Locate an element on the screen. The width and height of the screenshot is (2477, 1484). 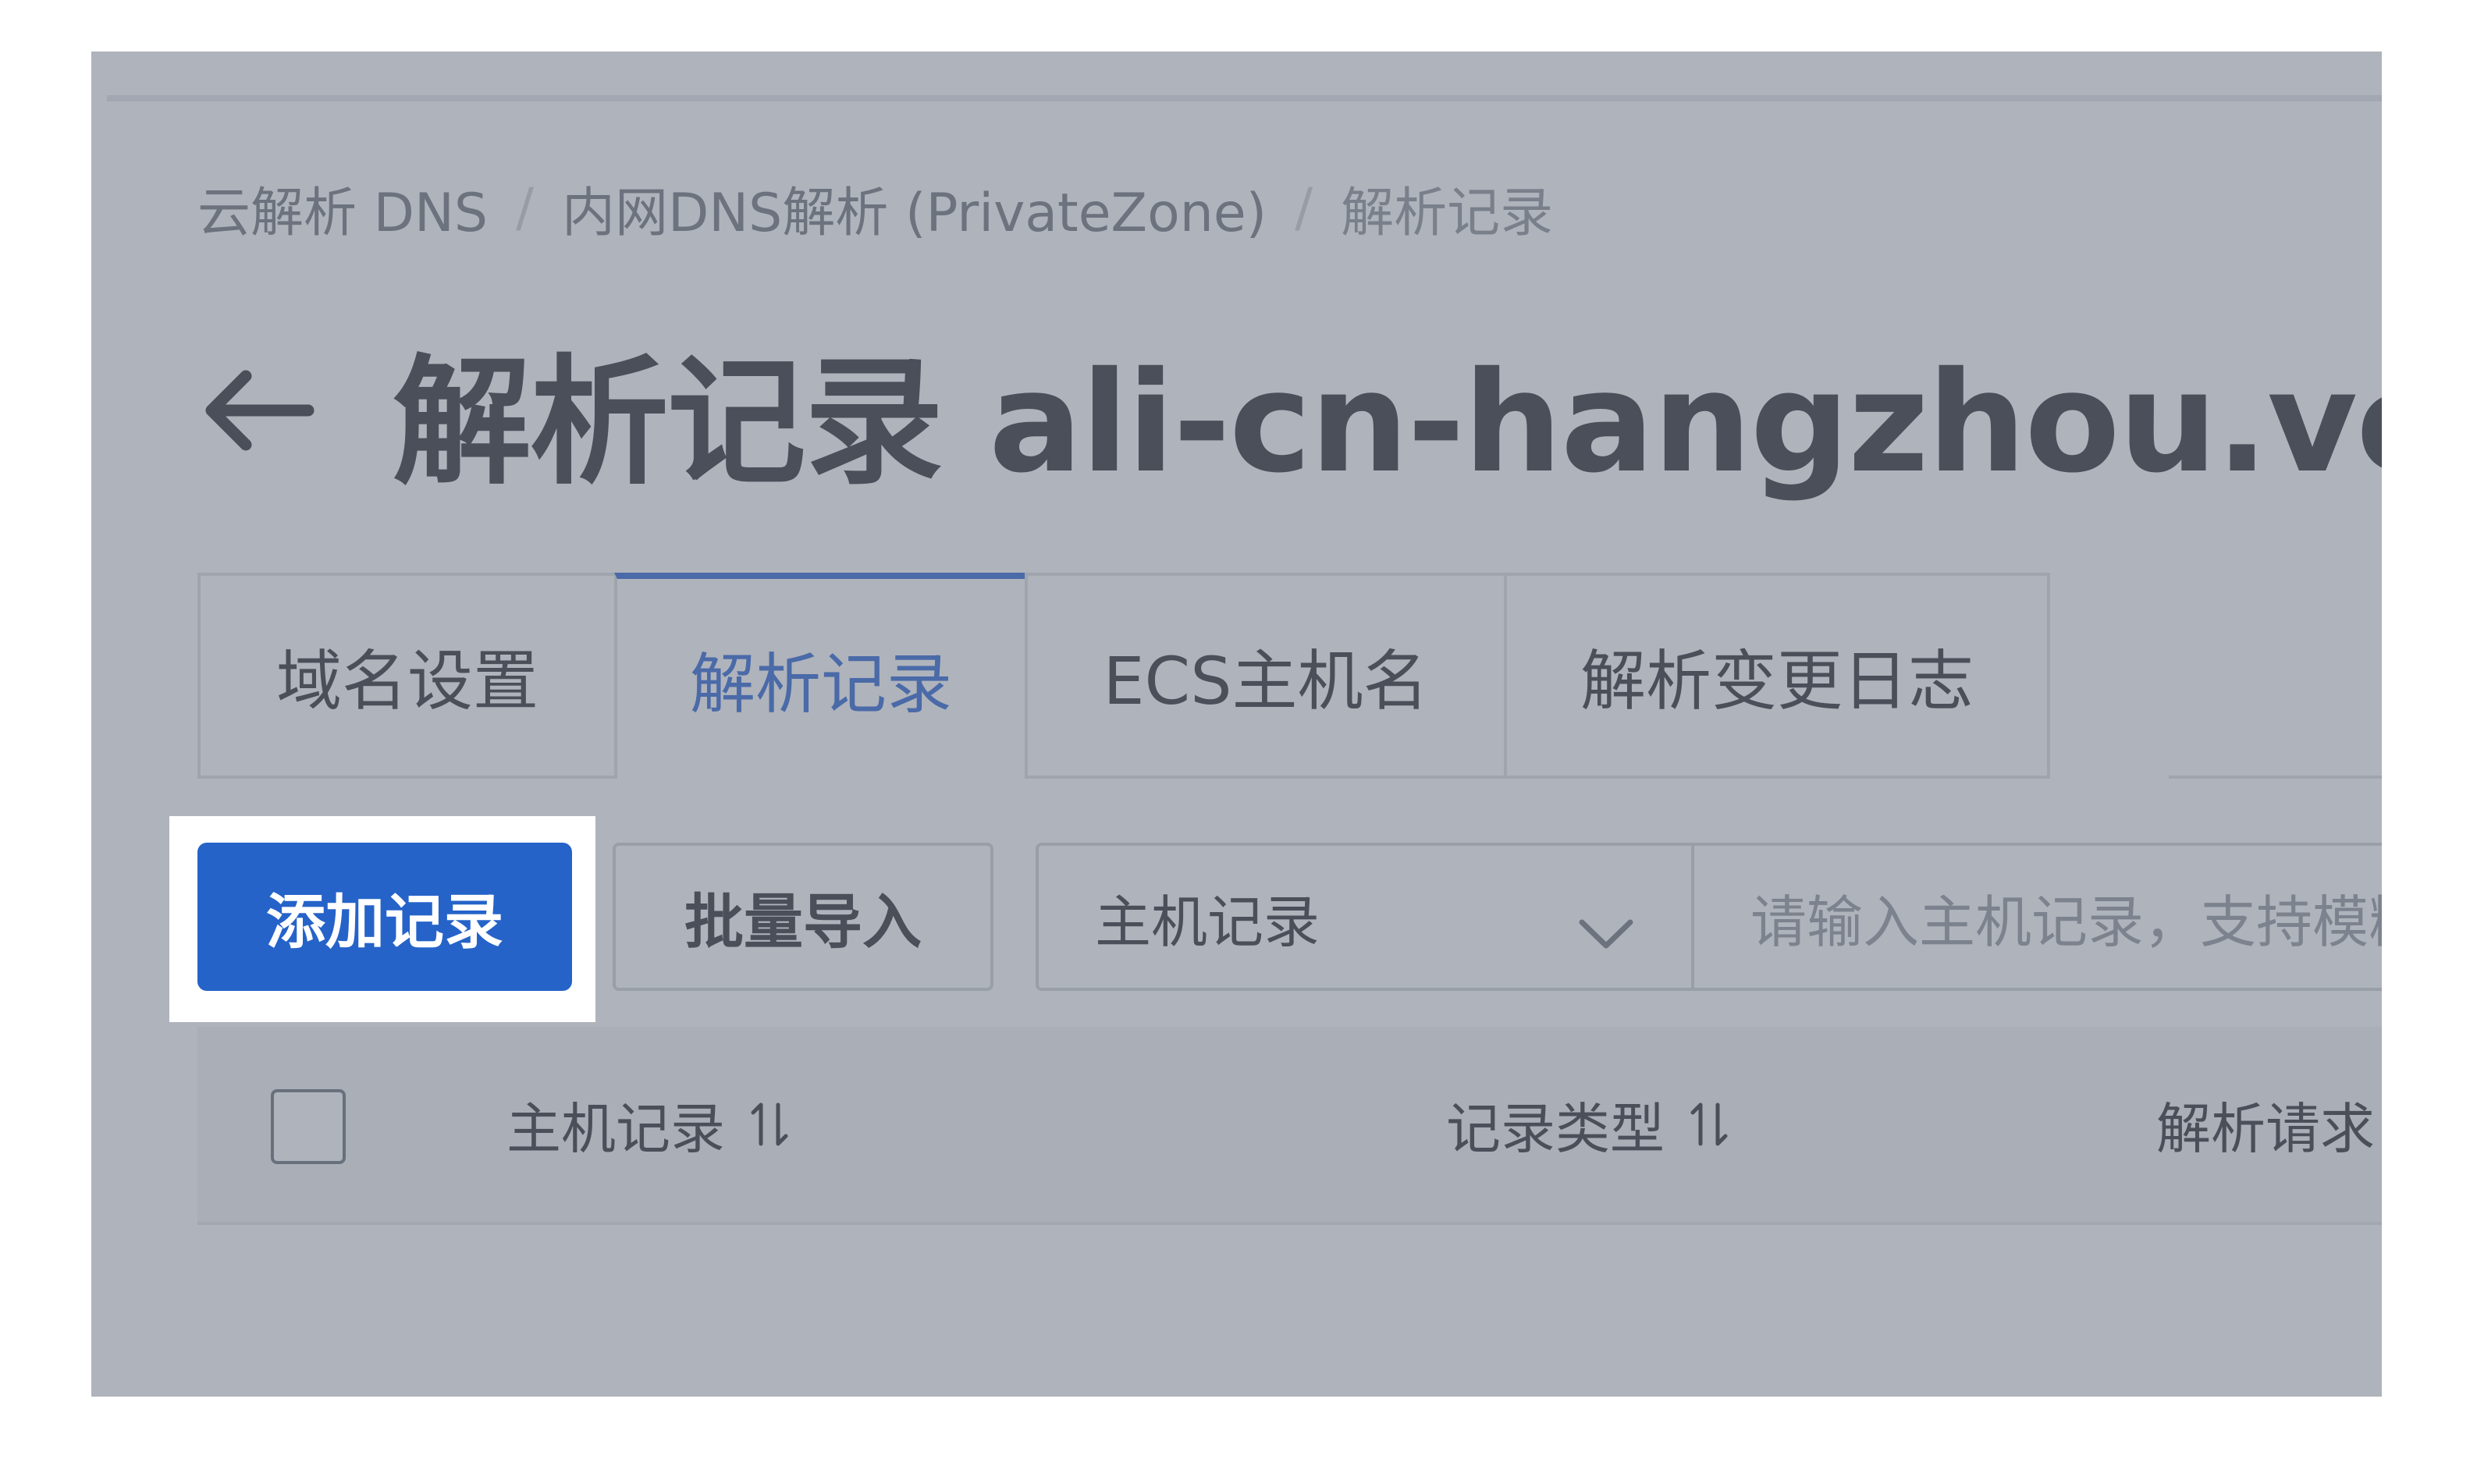
top-divider is located at coordinates (1245, 98).